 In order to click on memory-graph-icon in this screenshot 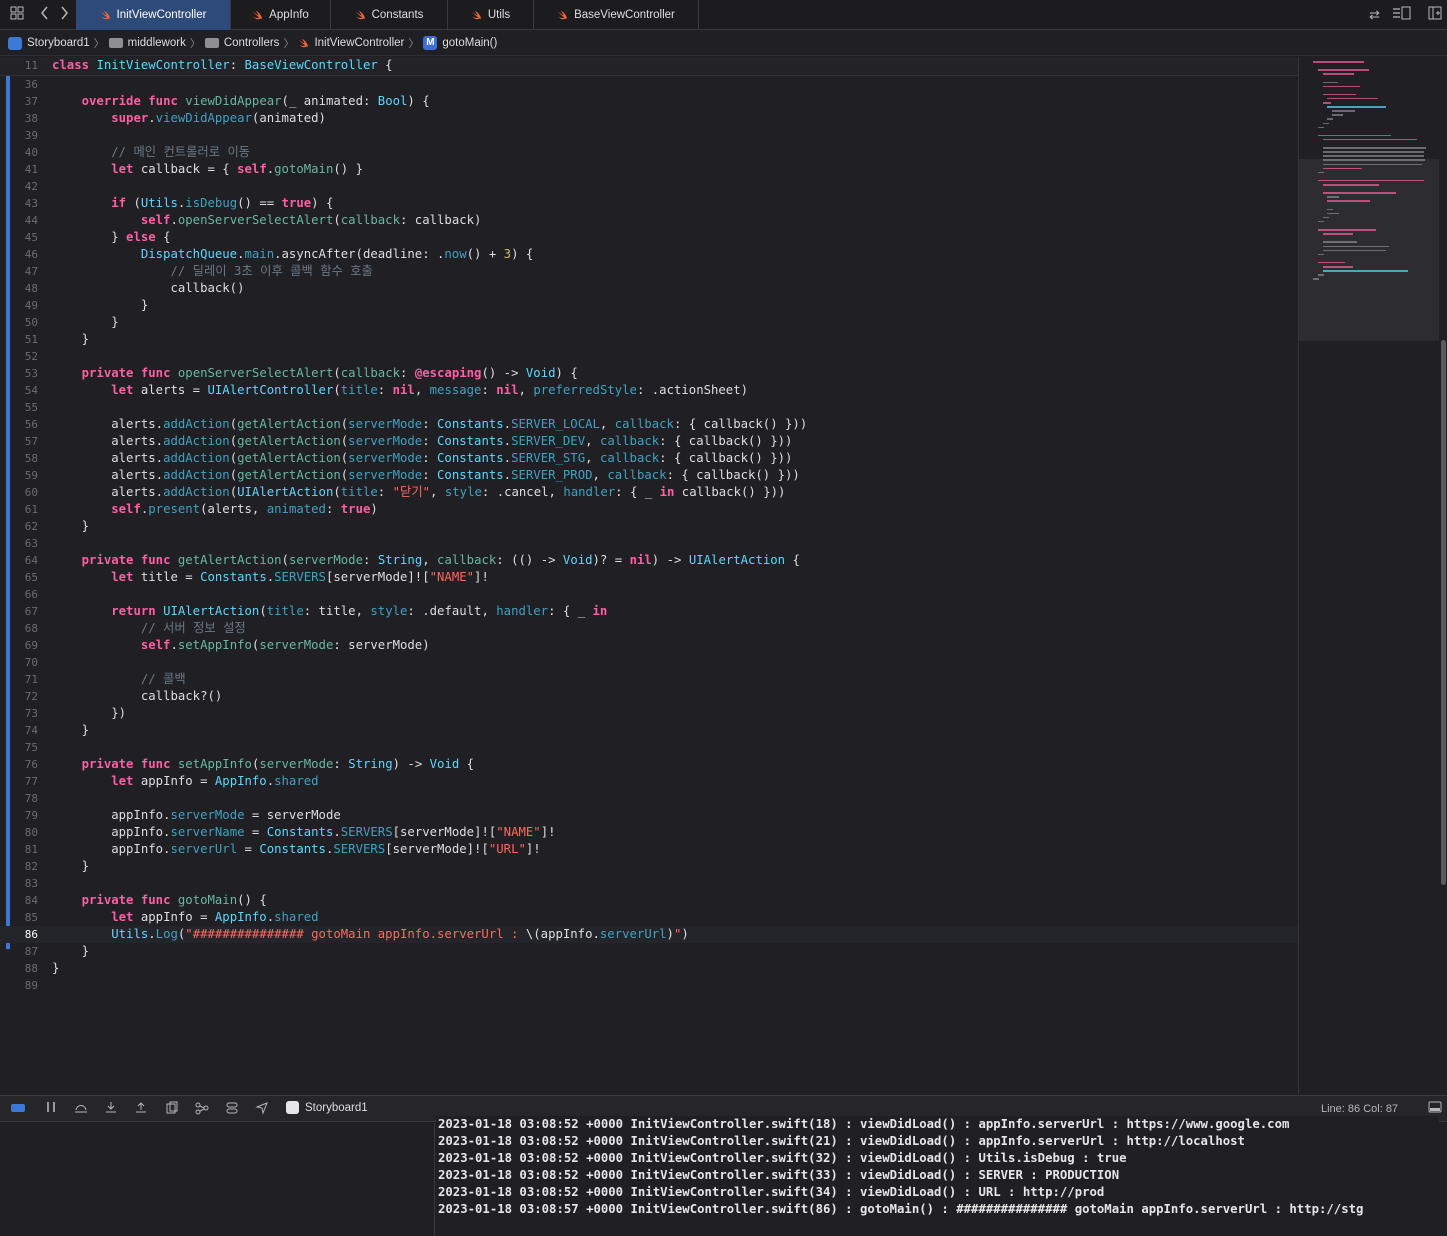, I will do `click(202, 1109)`.